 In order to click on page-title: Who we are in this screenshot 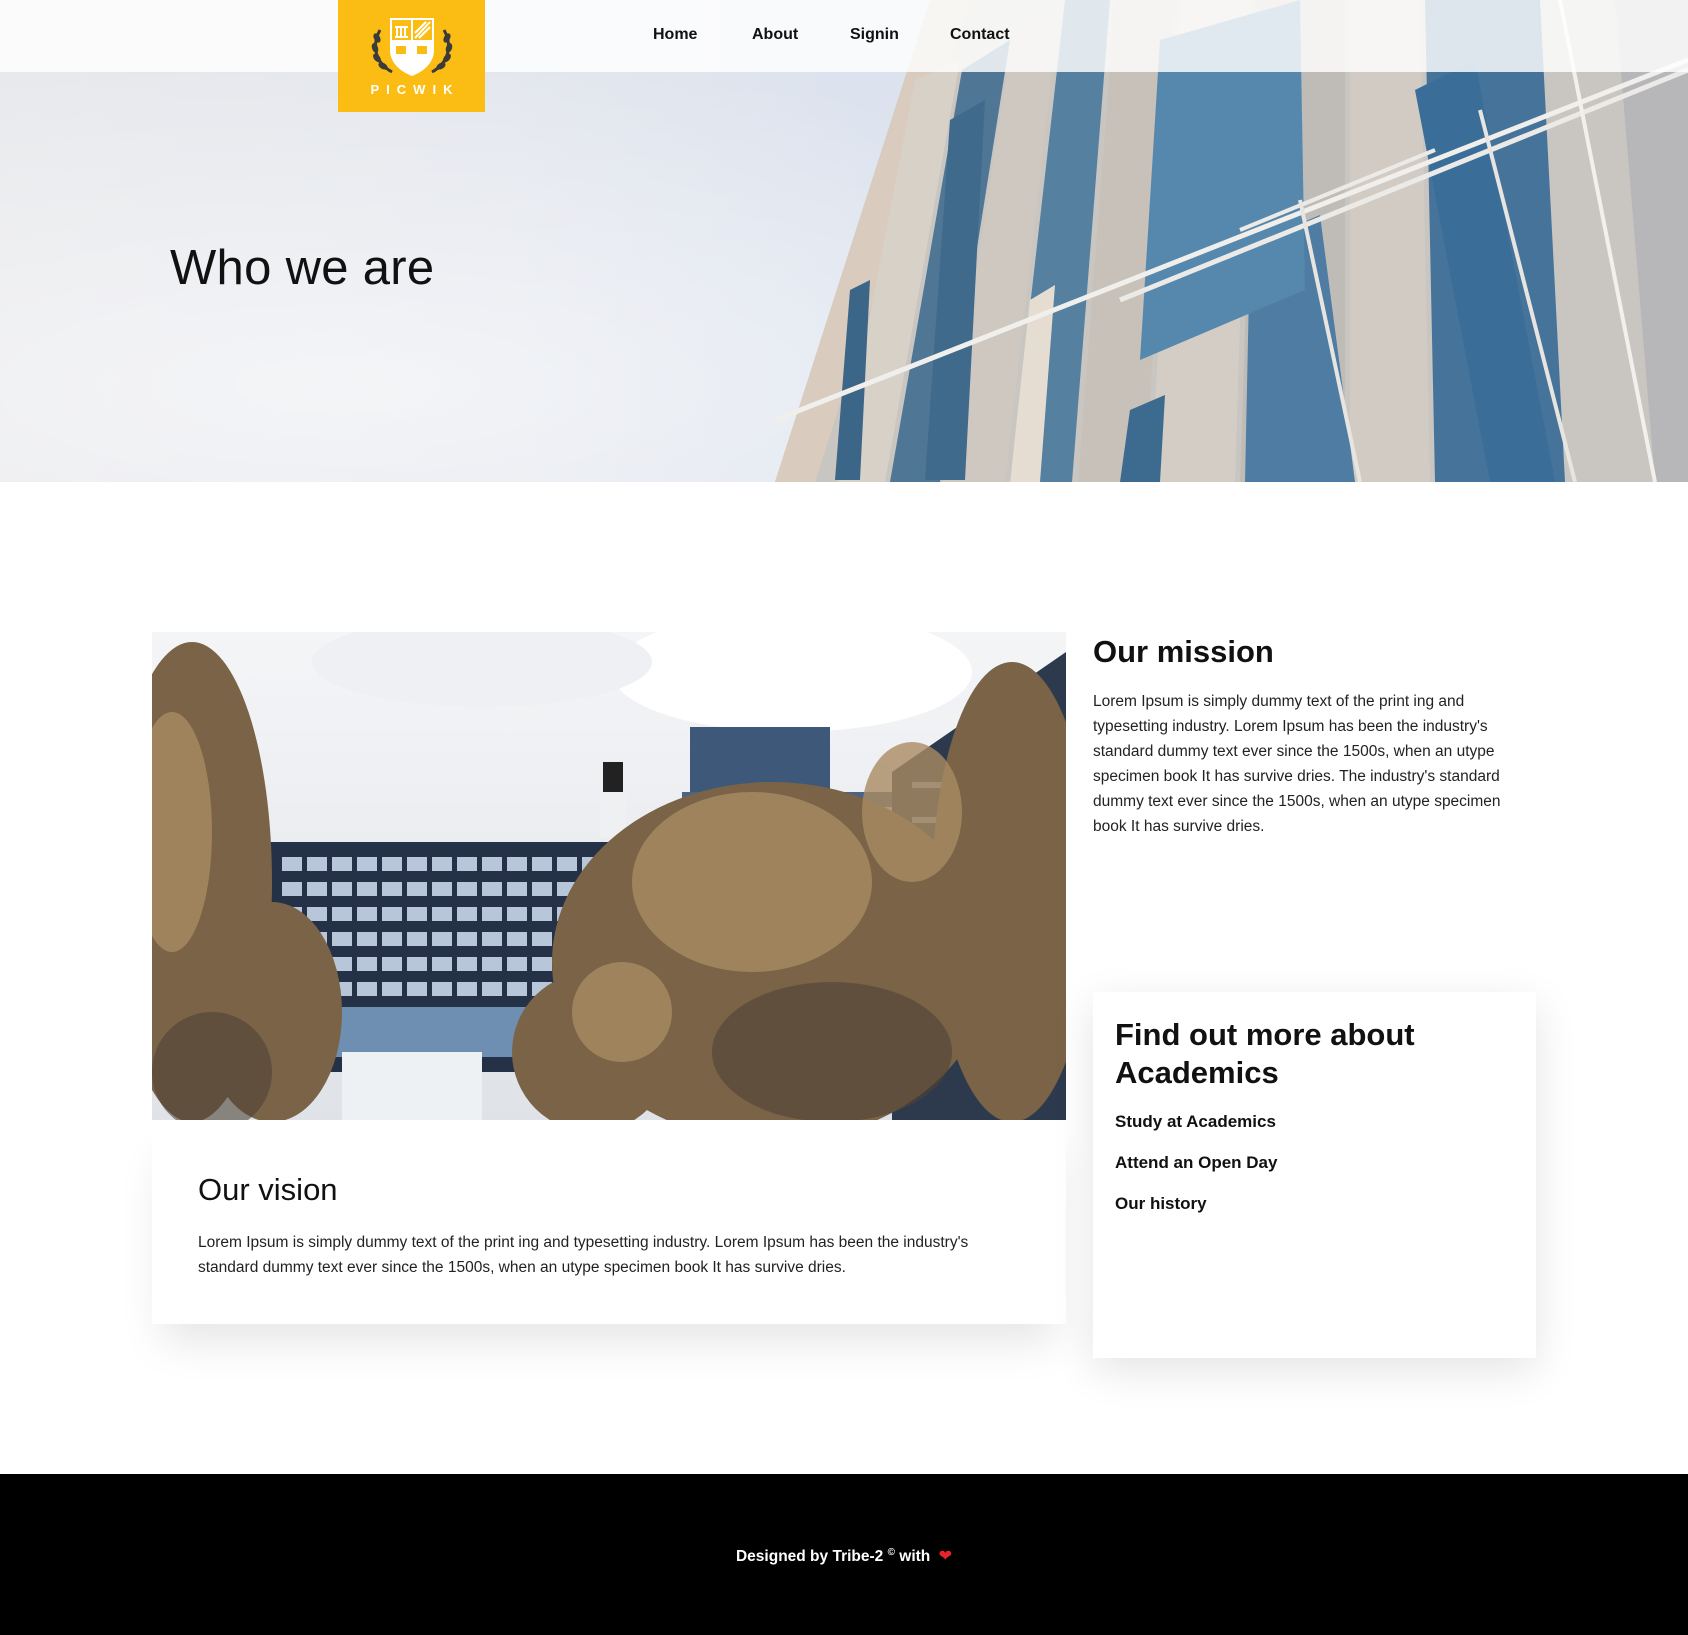, I will do `click(302, 268)`.